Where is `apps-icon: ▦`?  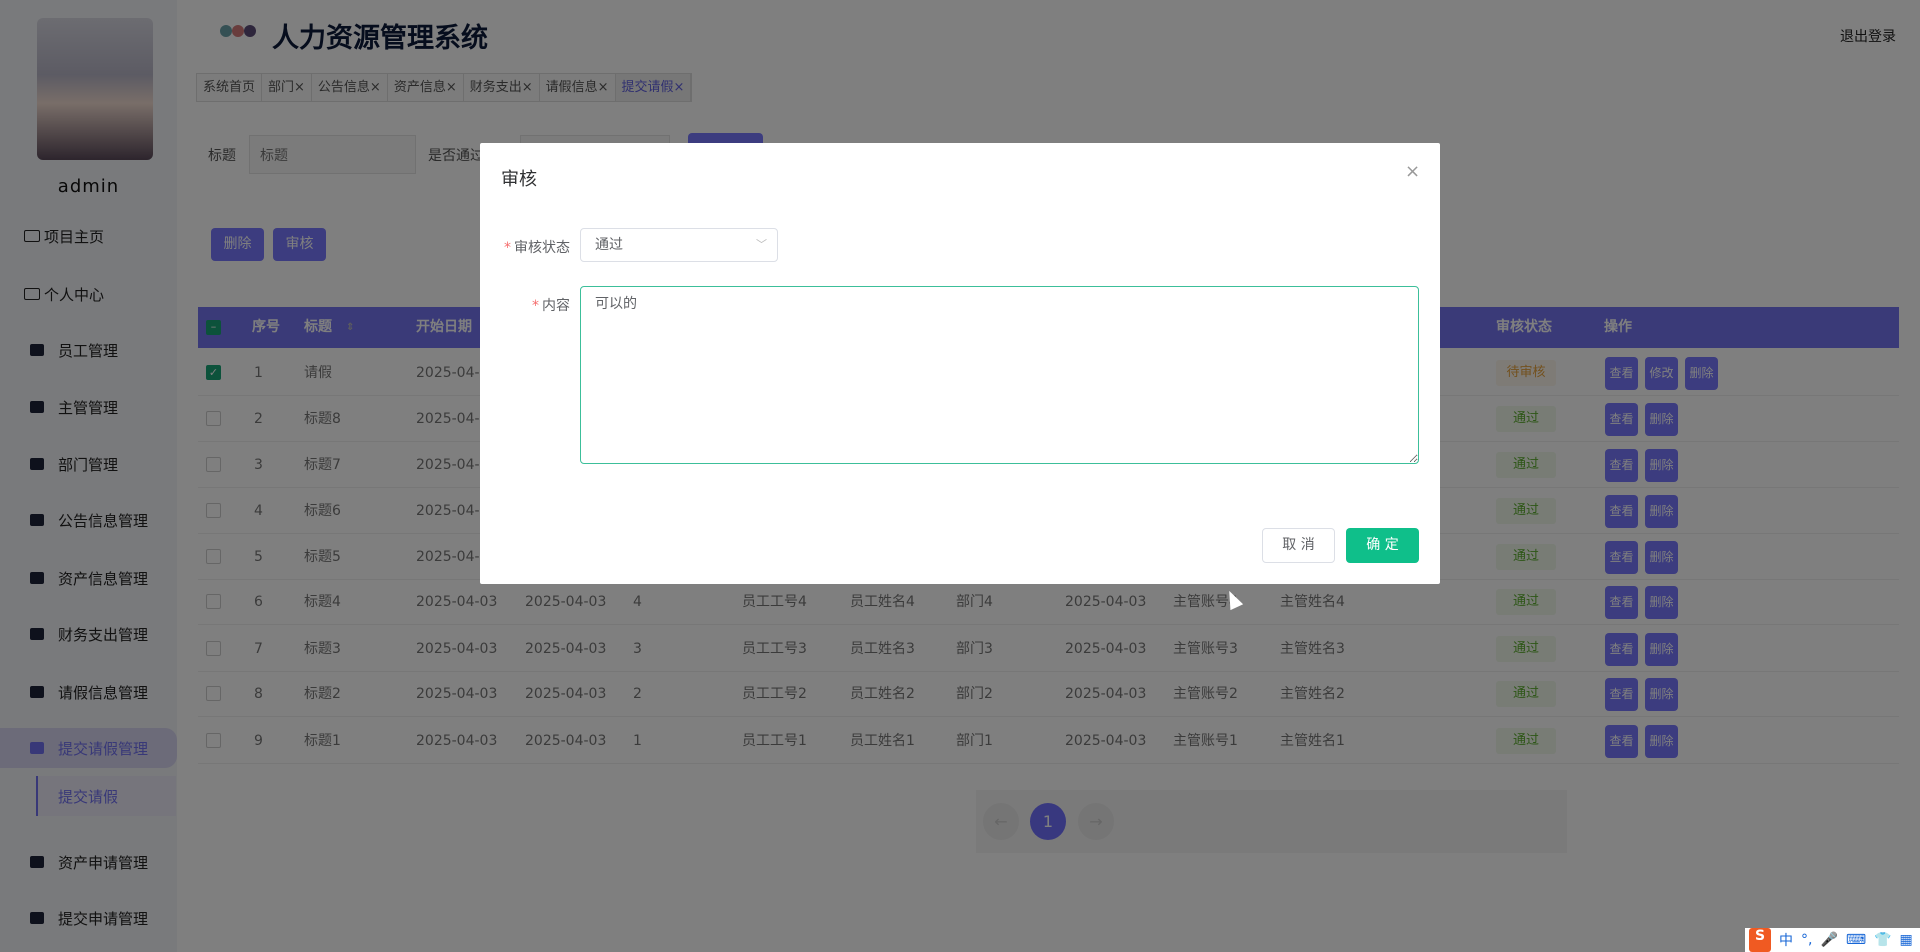 apps-icon: ▦ is located at coordinates (1906, 940).